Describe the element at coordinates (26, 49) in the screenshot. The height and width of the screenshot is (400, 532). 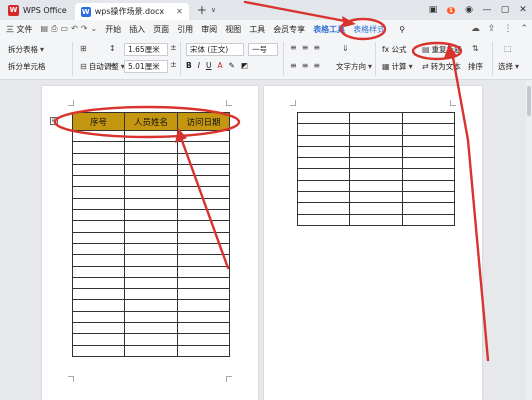
I see `split-table-button: 拆分表格 ▾` at that location.